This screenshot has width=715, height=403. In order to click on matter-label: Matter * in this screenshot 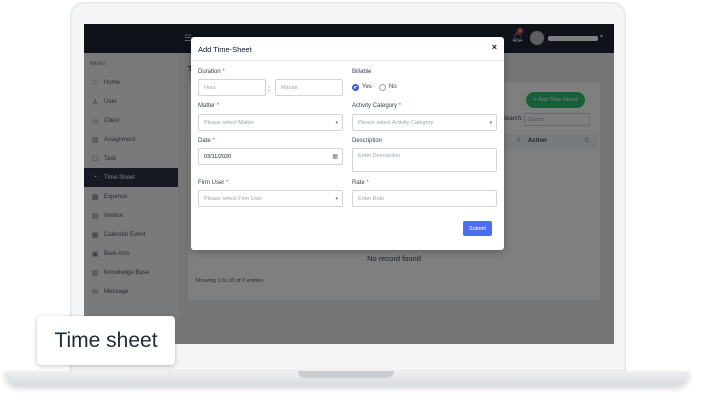, I will do `click(208, 106)`.